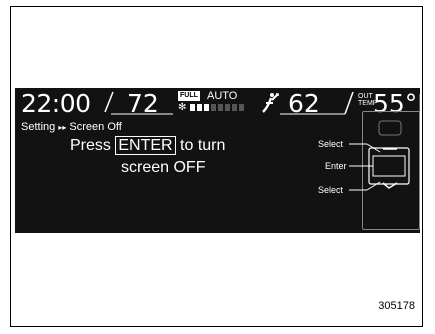  Describe the element at coordinates (379, 155) in the screenshot. I see `control-knob-diagram` at that location.